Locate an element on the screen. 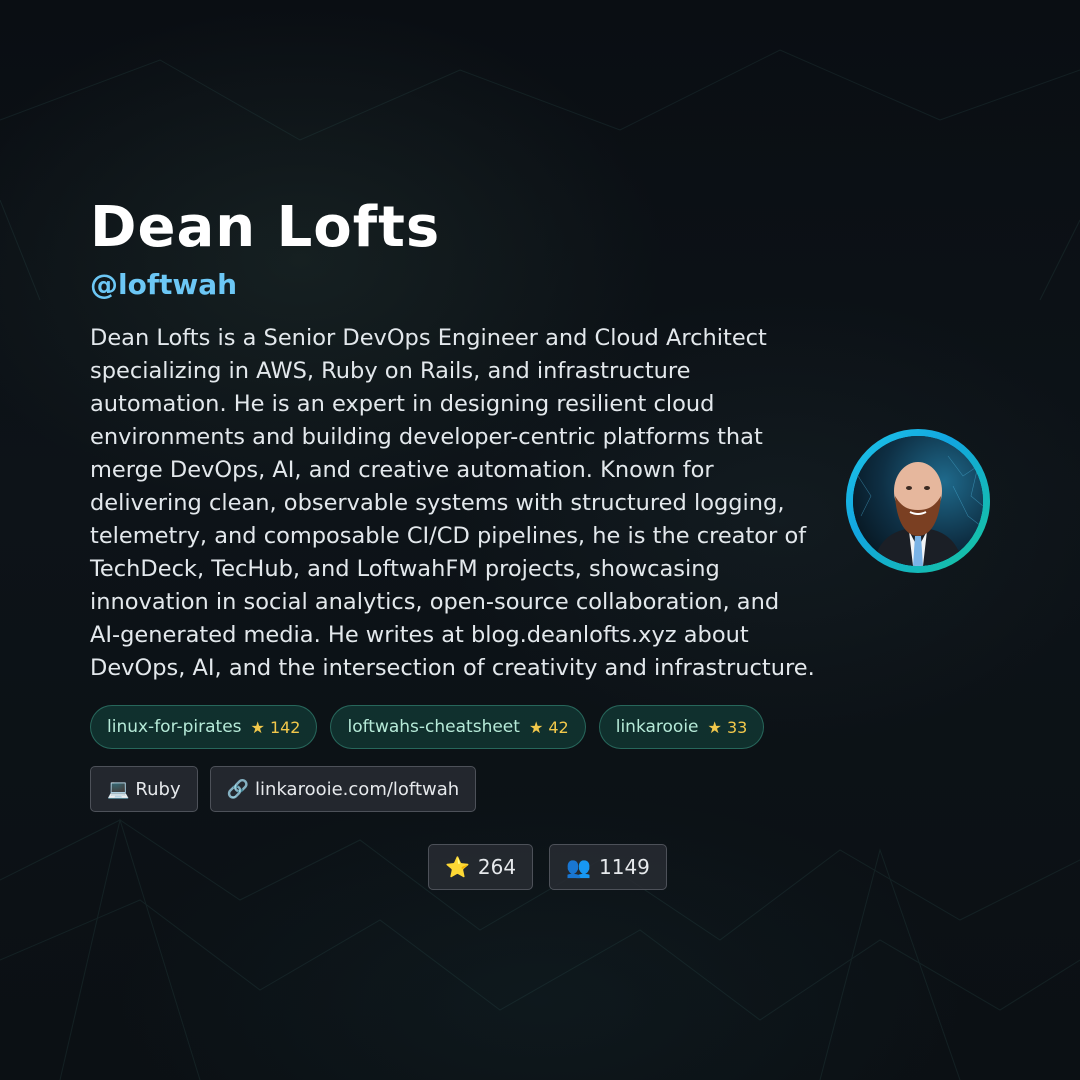  repo-name: linux-for-pirates is located at coordinates (174, 727).